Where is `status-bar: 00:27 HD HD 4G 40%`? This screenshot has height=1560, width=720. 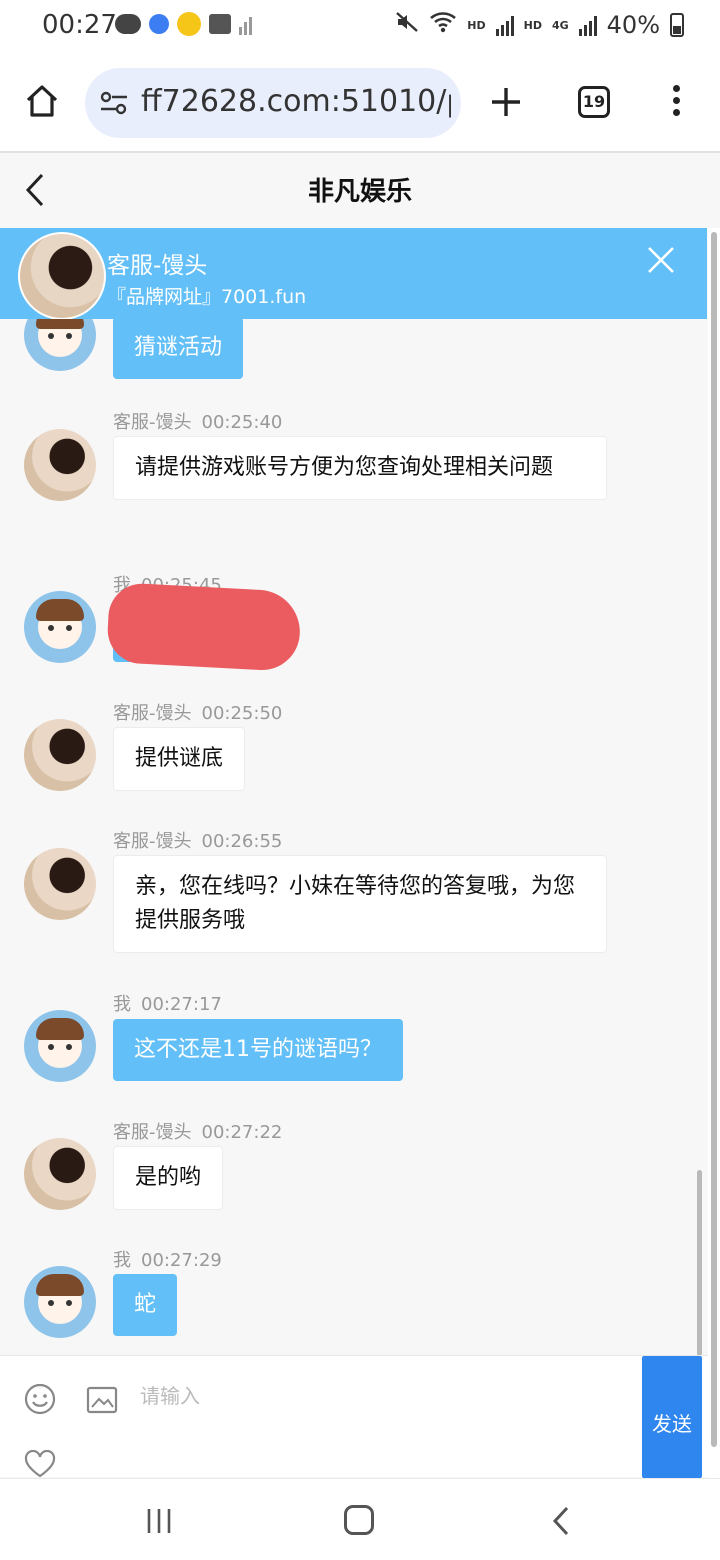
status-bar: 00:27 HD HD 4G 40% is located at coordinates (360, 27).